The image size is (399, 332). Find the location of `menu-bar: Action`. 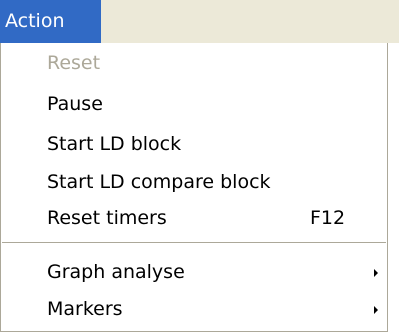

menu-bar: Action is located at coordinates (199, 21).